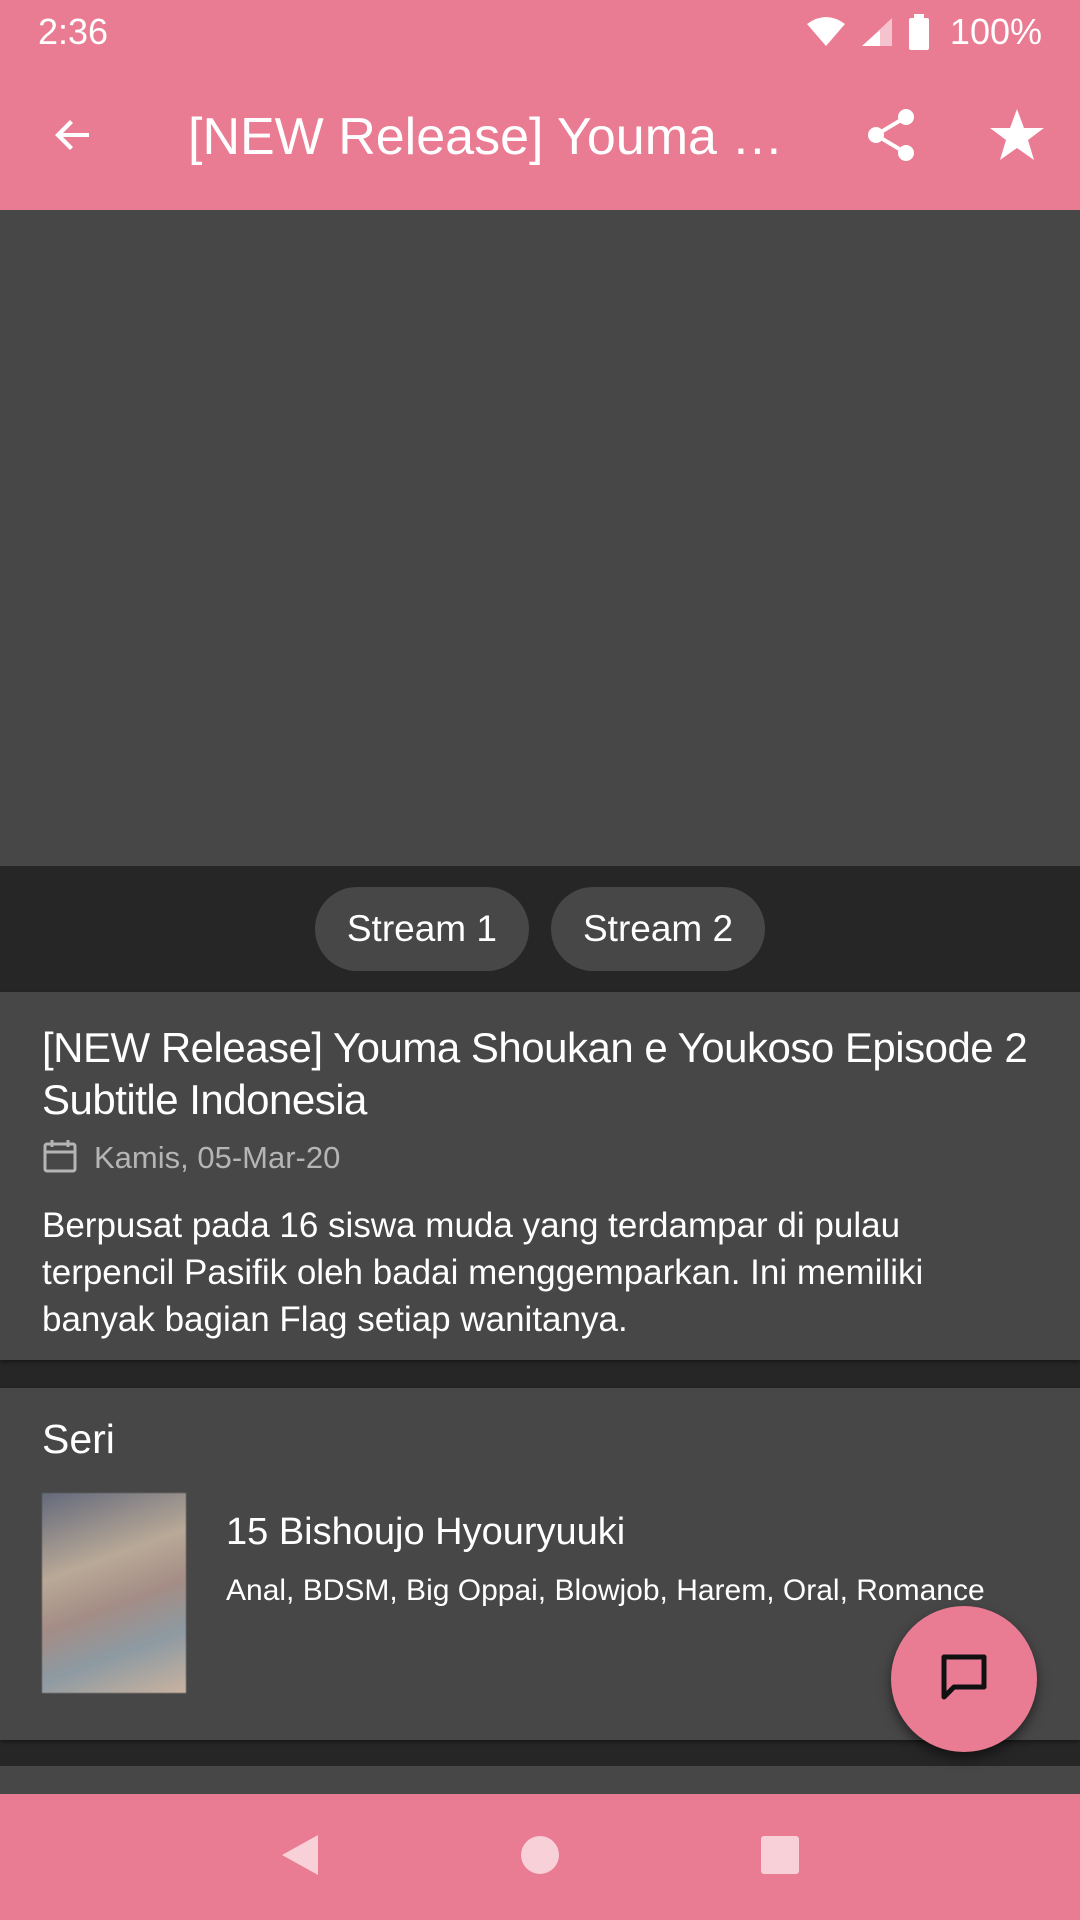 The height and width of the screenshot is (1920, 1080). Describe the element at coordinates (995, 31) in the screenshot. I see `battery-percentage: 100%` at that location.